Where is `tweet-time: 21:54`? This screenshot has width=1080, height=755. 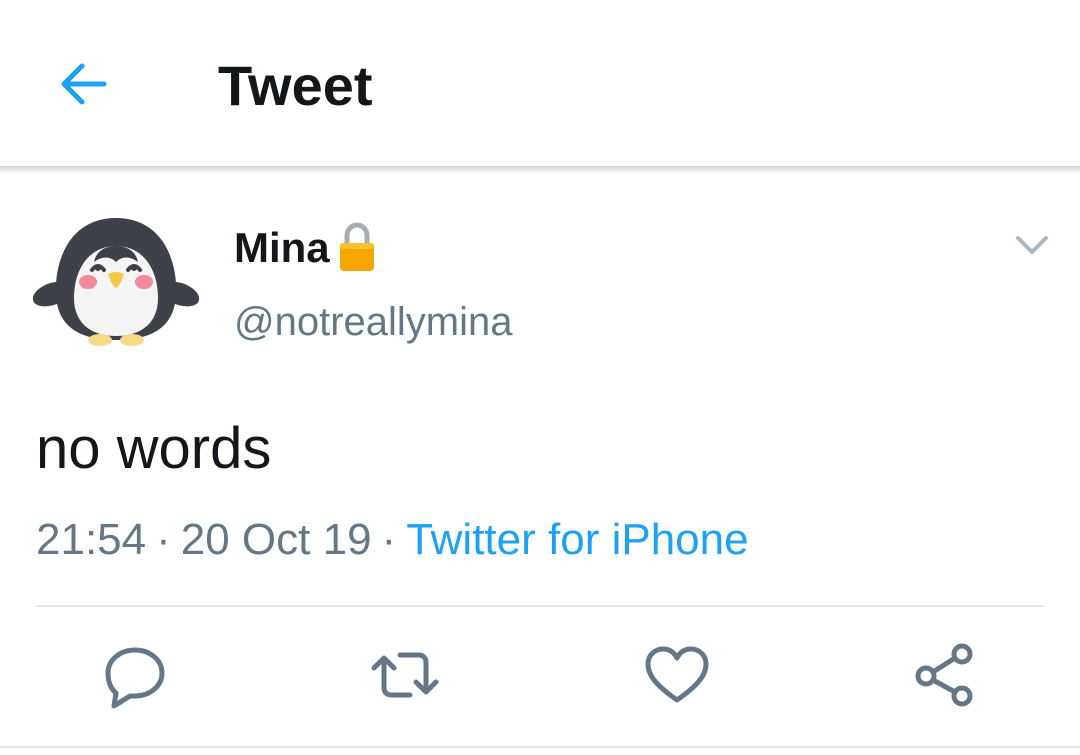
tweet-time: 21:54 is located at coordinates (91, 539).